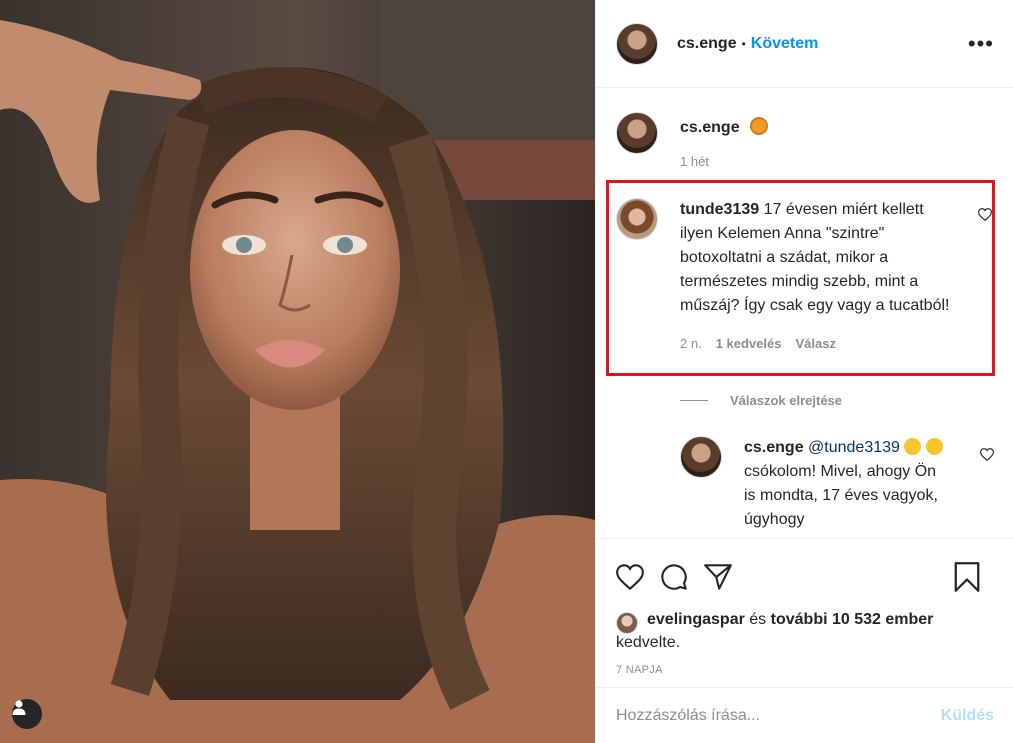 This screenshot has height=743, width=1014. I want to click on commenter-avatar, so click(637, 219).